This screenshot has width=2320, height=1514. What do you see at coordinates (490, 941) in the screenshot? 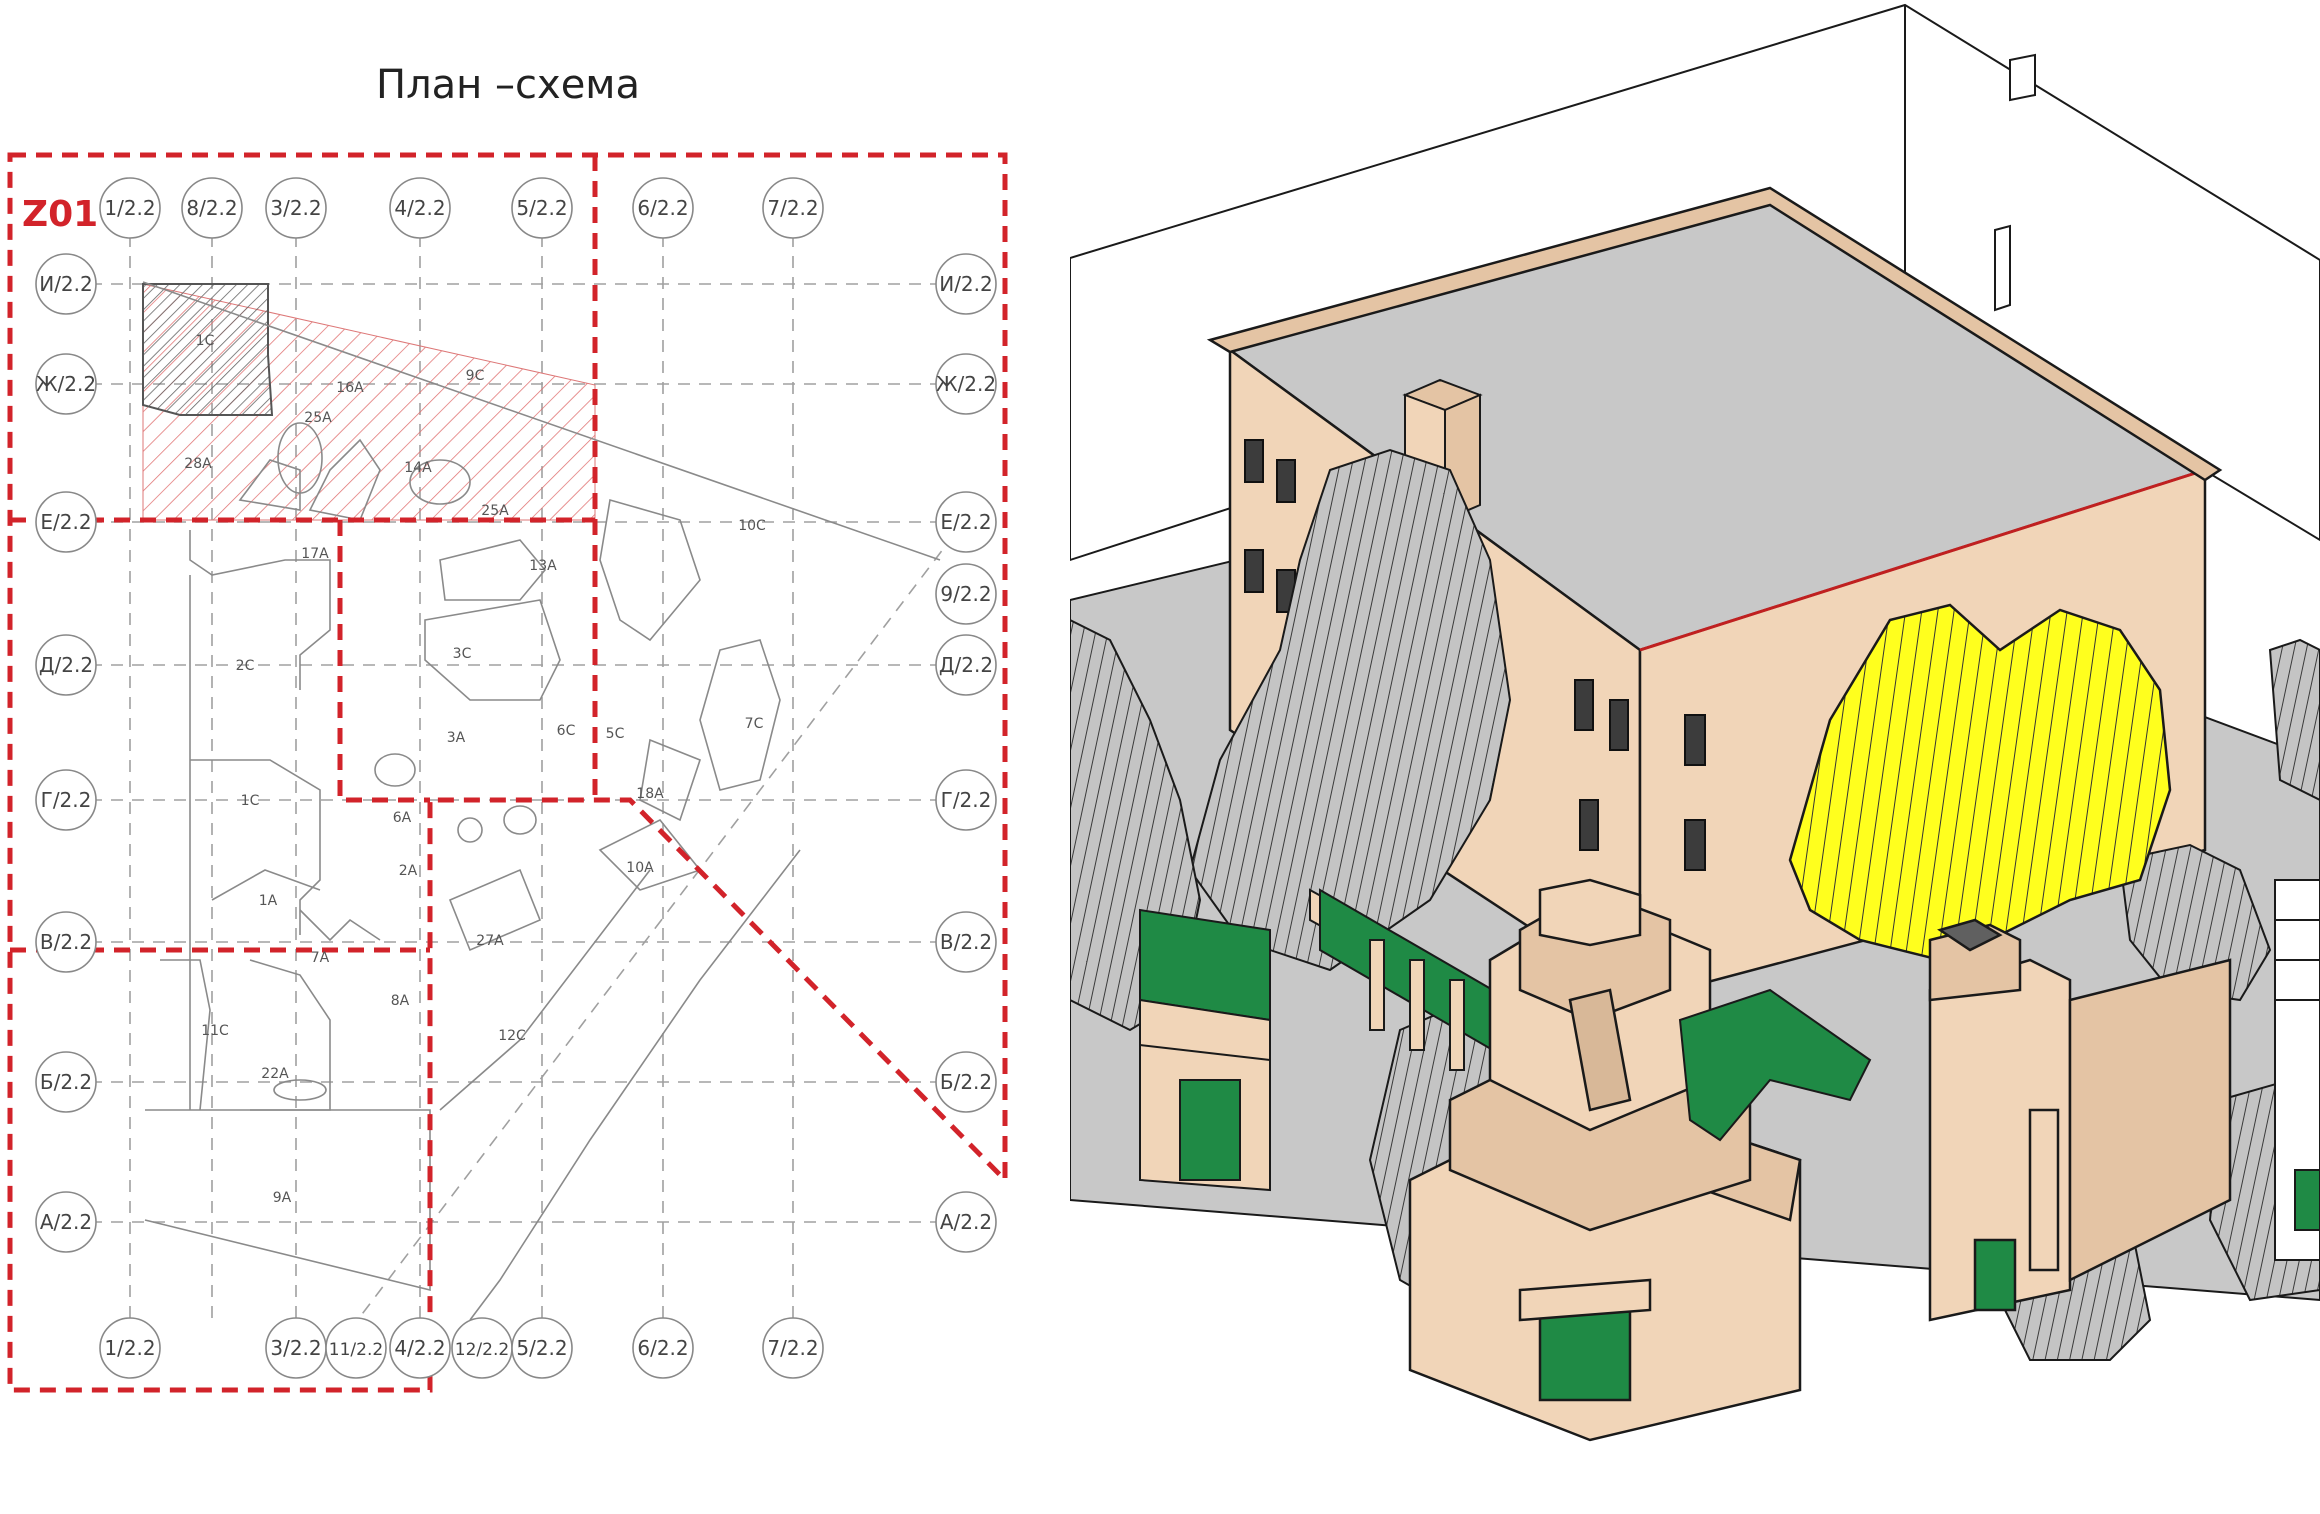
I see `room-label: 27А` at bounding box center [490, 941].